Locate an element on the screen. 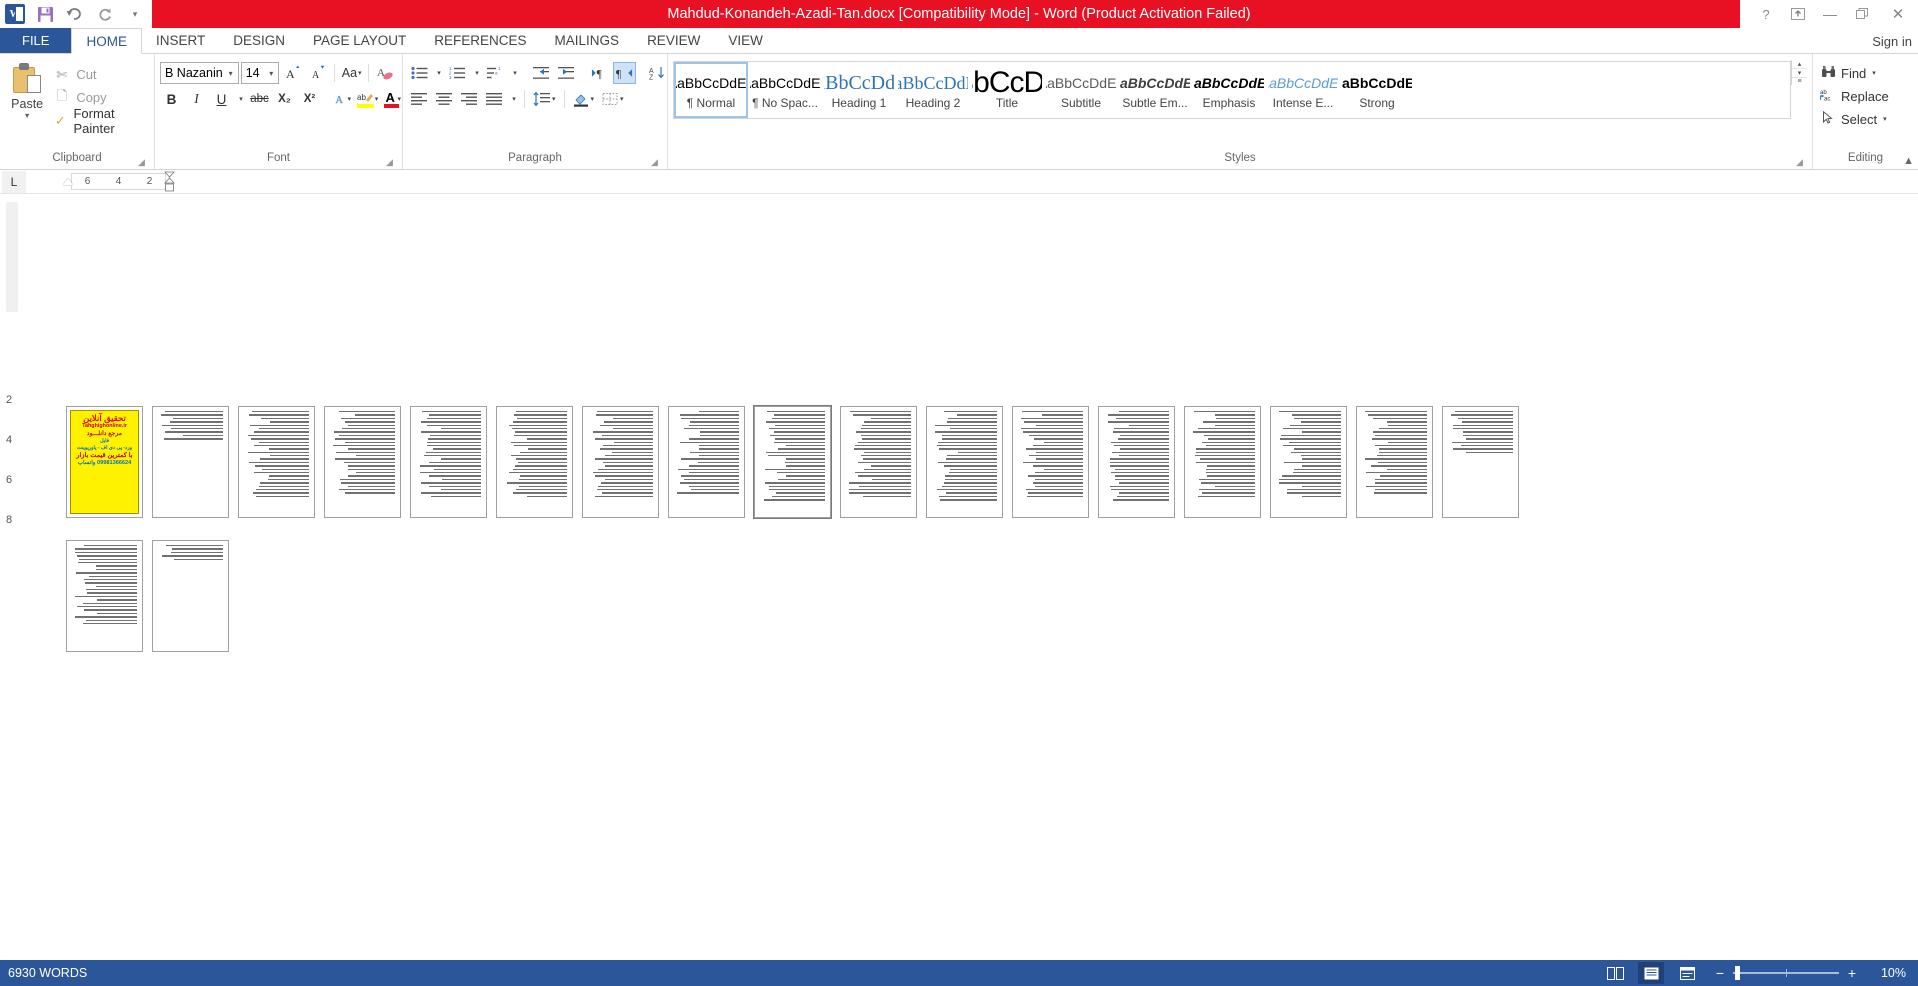  zoom-level-label: 10% is located at coordinates (1887, 973).